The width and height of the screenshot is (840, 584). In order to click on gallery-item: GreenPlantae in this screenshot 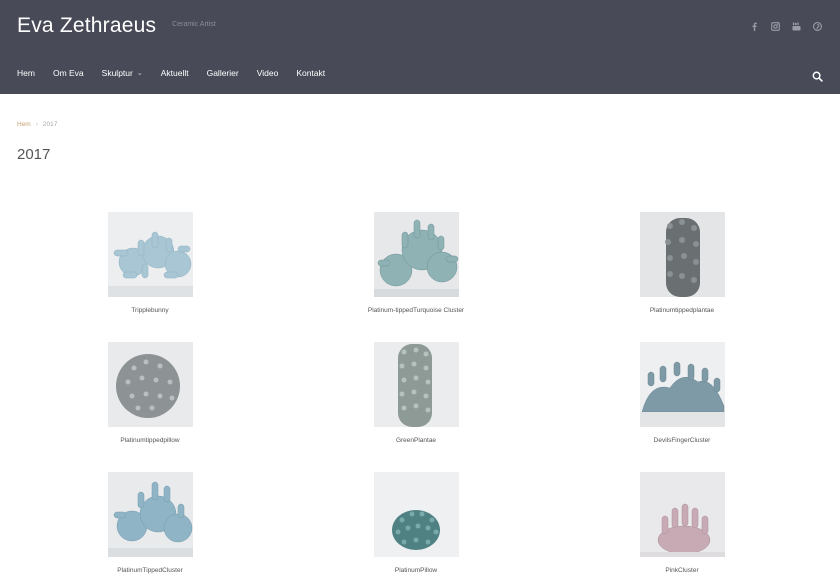, I will do `click(416, 393)`.